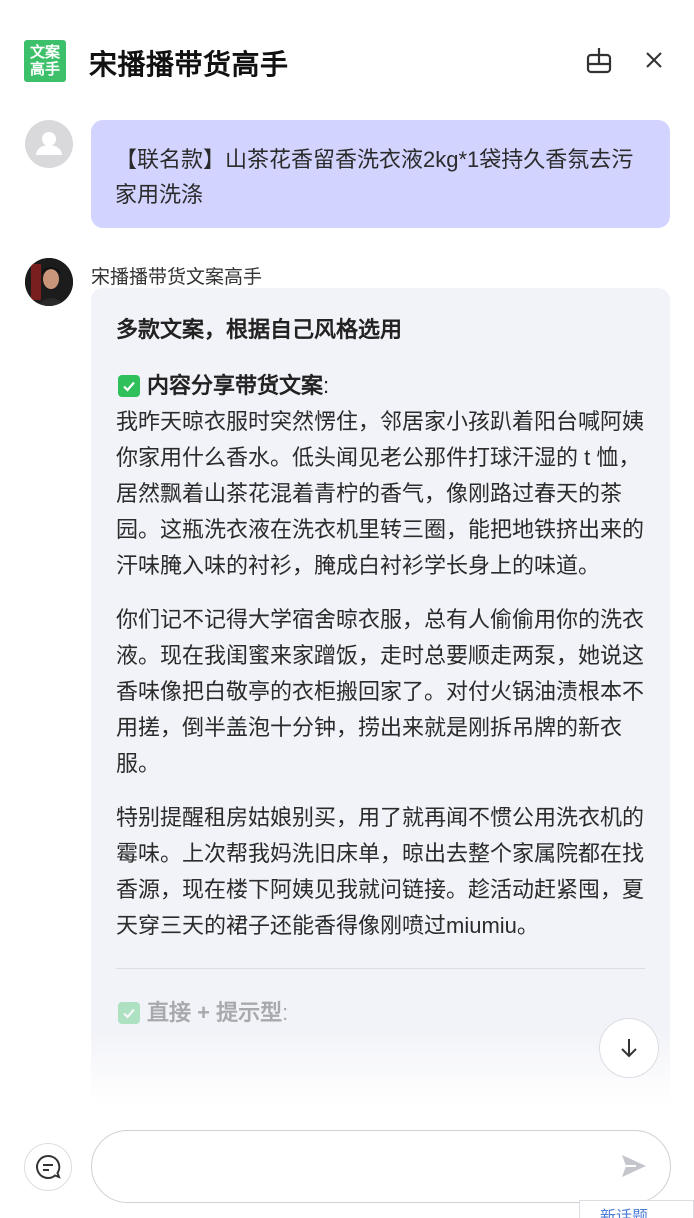  I want to click on section-title: 直接 + 提示型 :, so click(380, 1013).